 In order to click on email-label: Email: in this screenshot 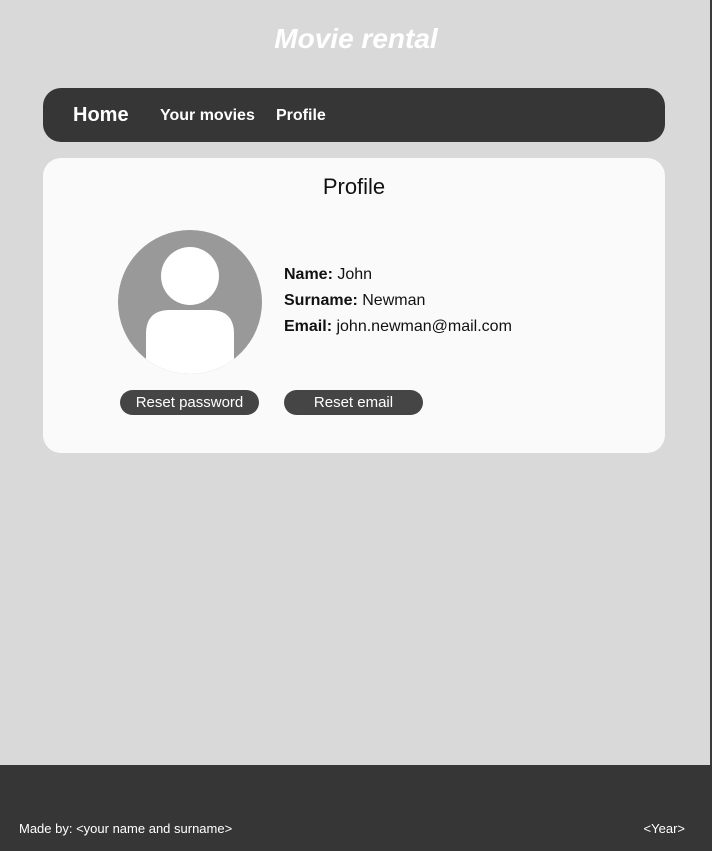, I will do `click(308, 326)`.